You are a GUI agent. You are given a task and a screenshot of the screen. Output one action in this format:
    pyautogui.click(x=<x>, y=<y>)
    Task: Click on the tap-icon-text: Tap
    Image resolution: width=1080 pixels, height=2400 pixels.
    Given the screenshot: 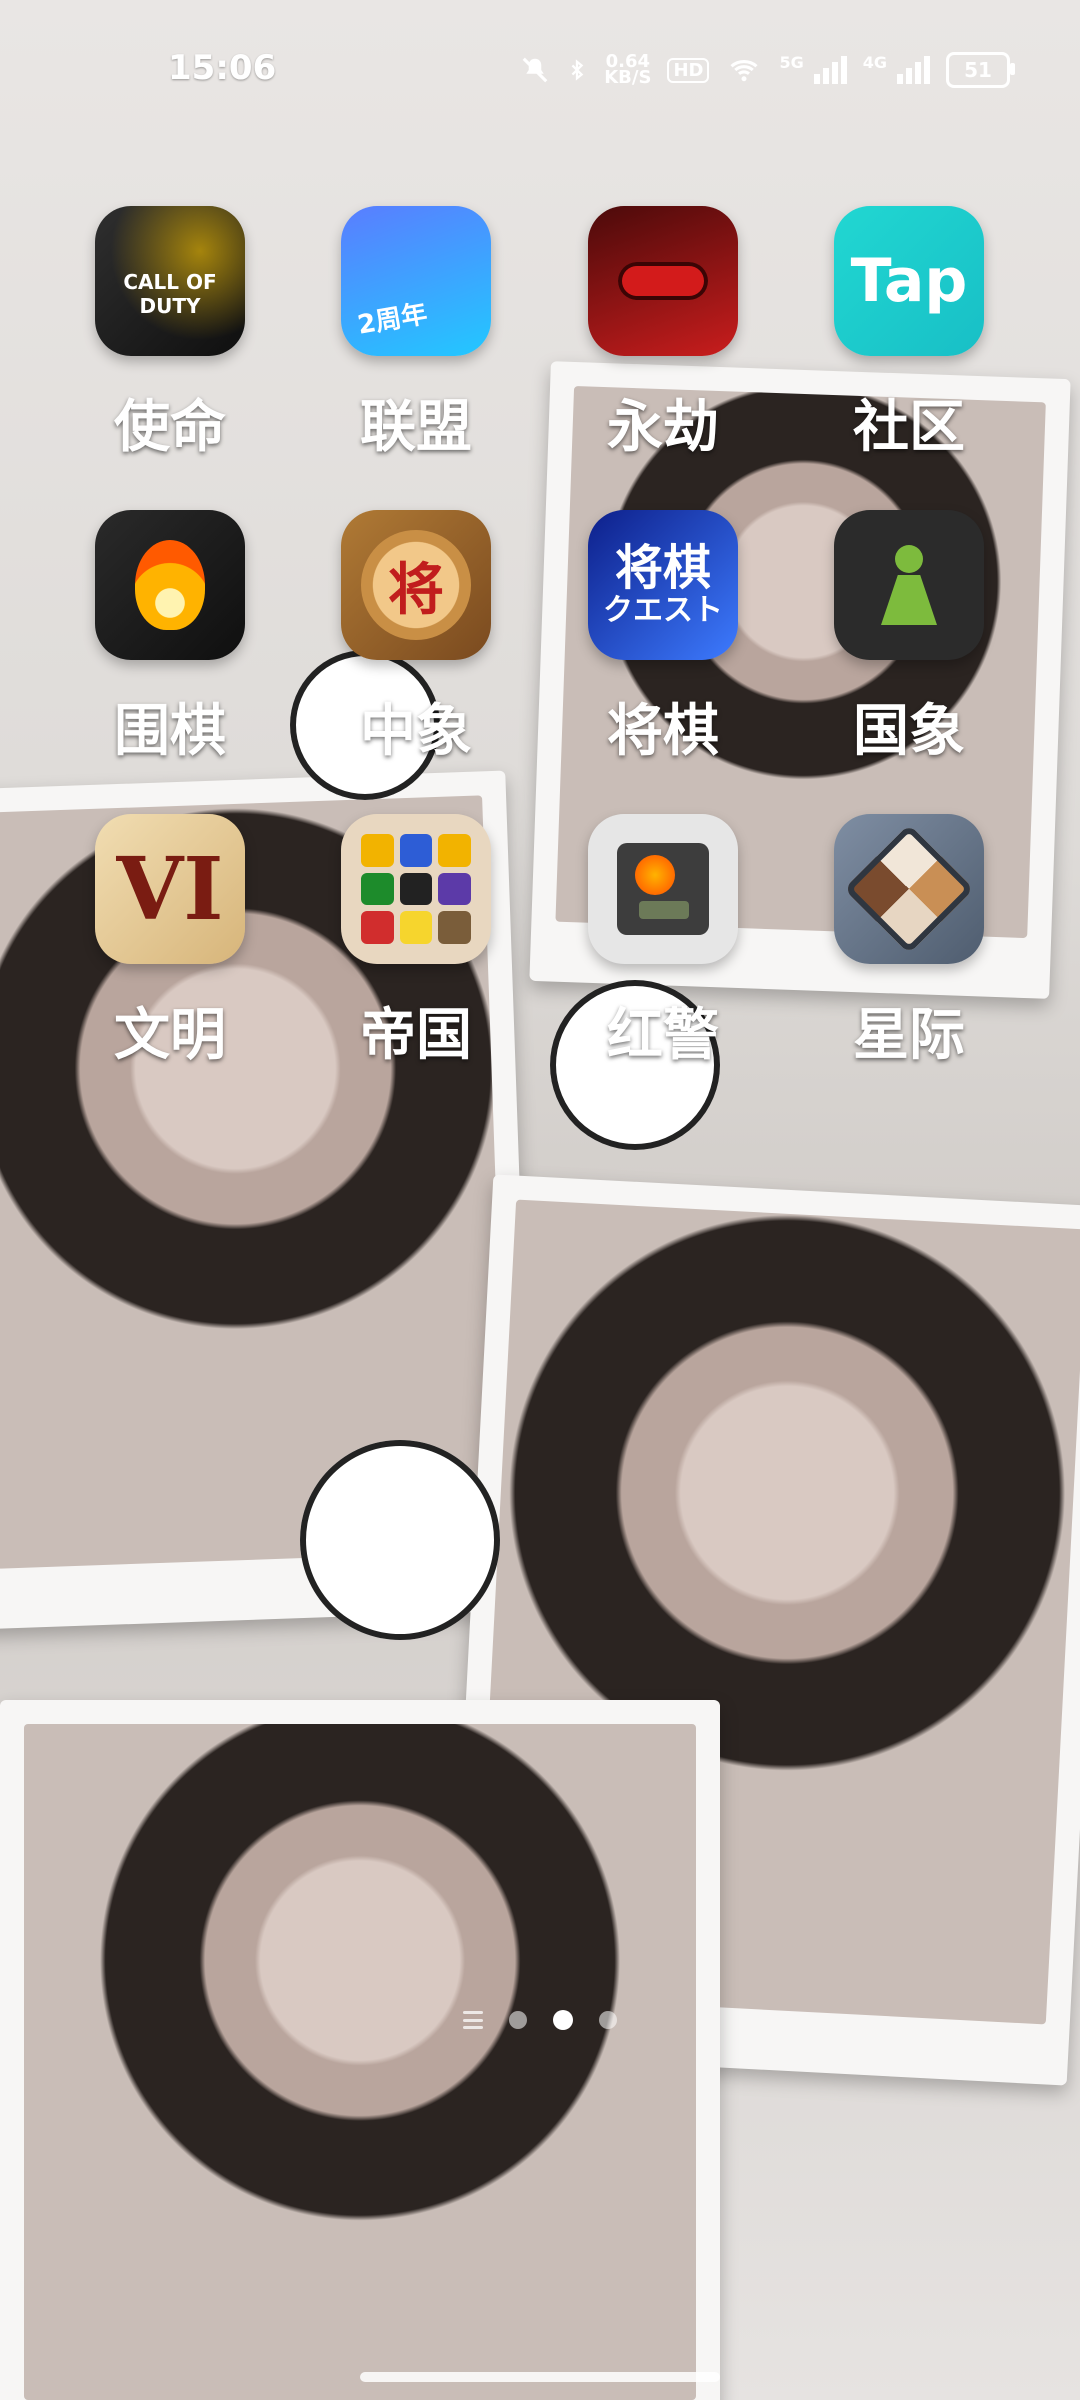 What is the action you would take?
    pyautogui.click(x=909, y=281)
    